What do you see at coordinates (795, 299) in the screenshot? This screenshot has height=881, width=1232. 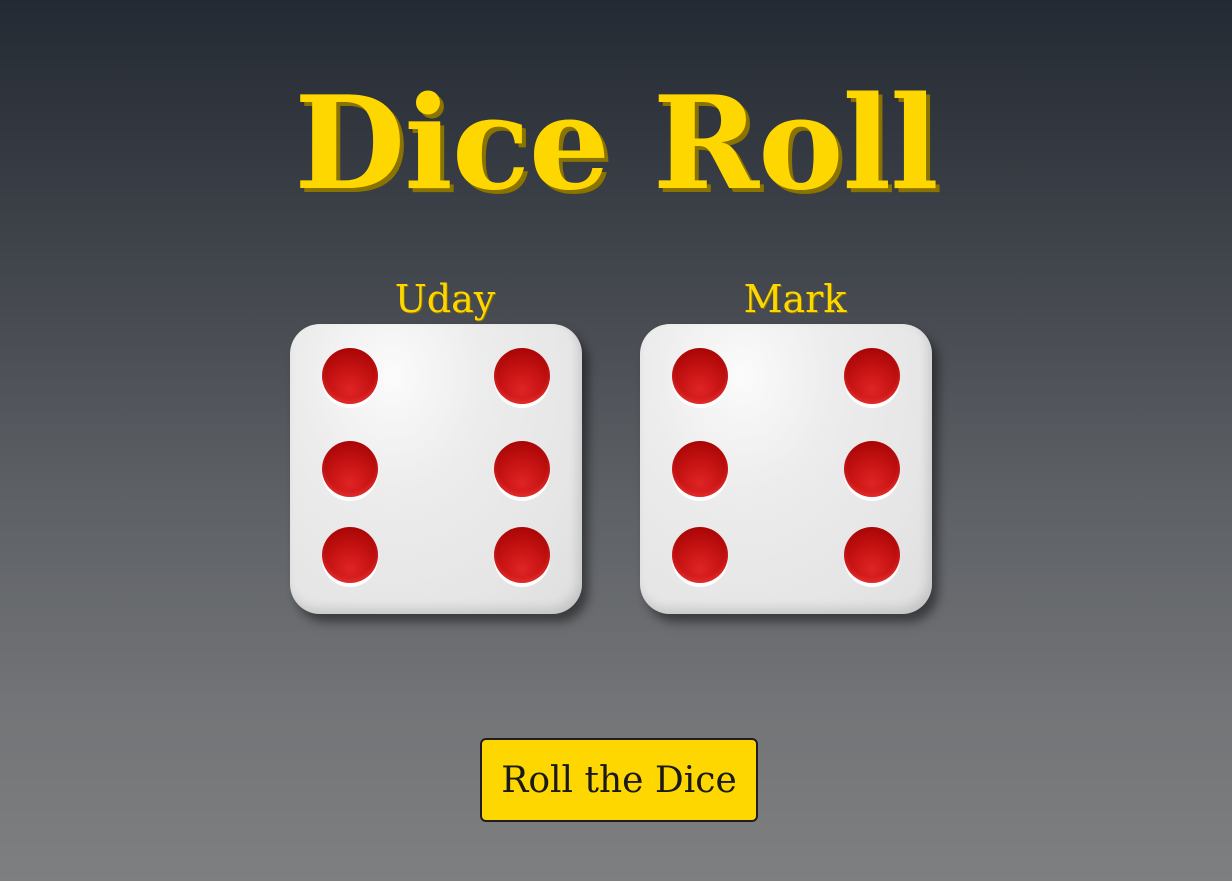 I see `player-name: Mark` at bounding box center [795, 299].